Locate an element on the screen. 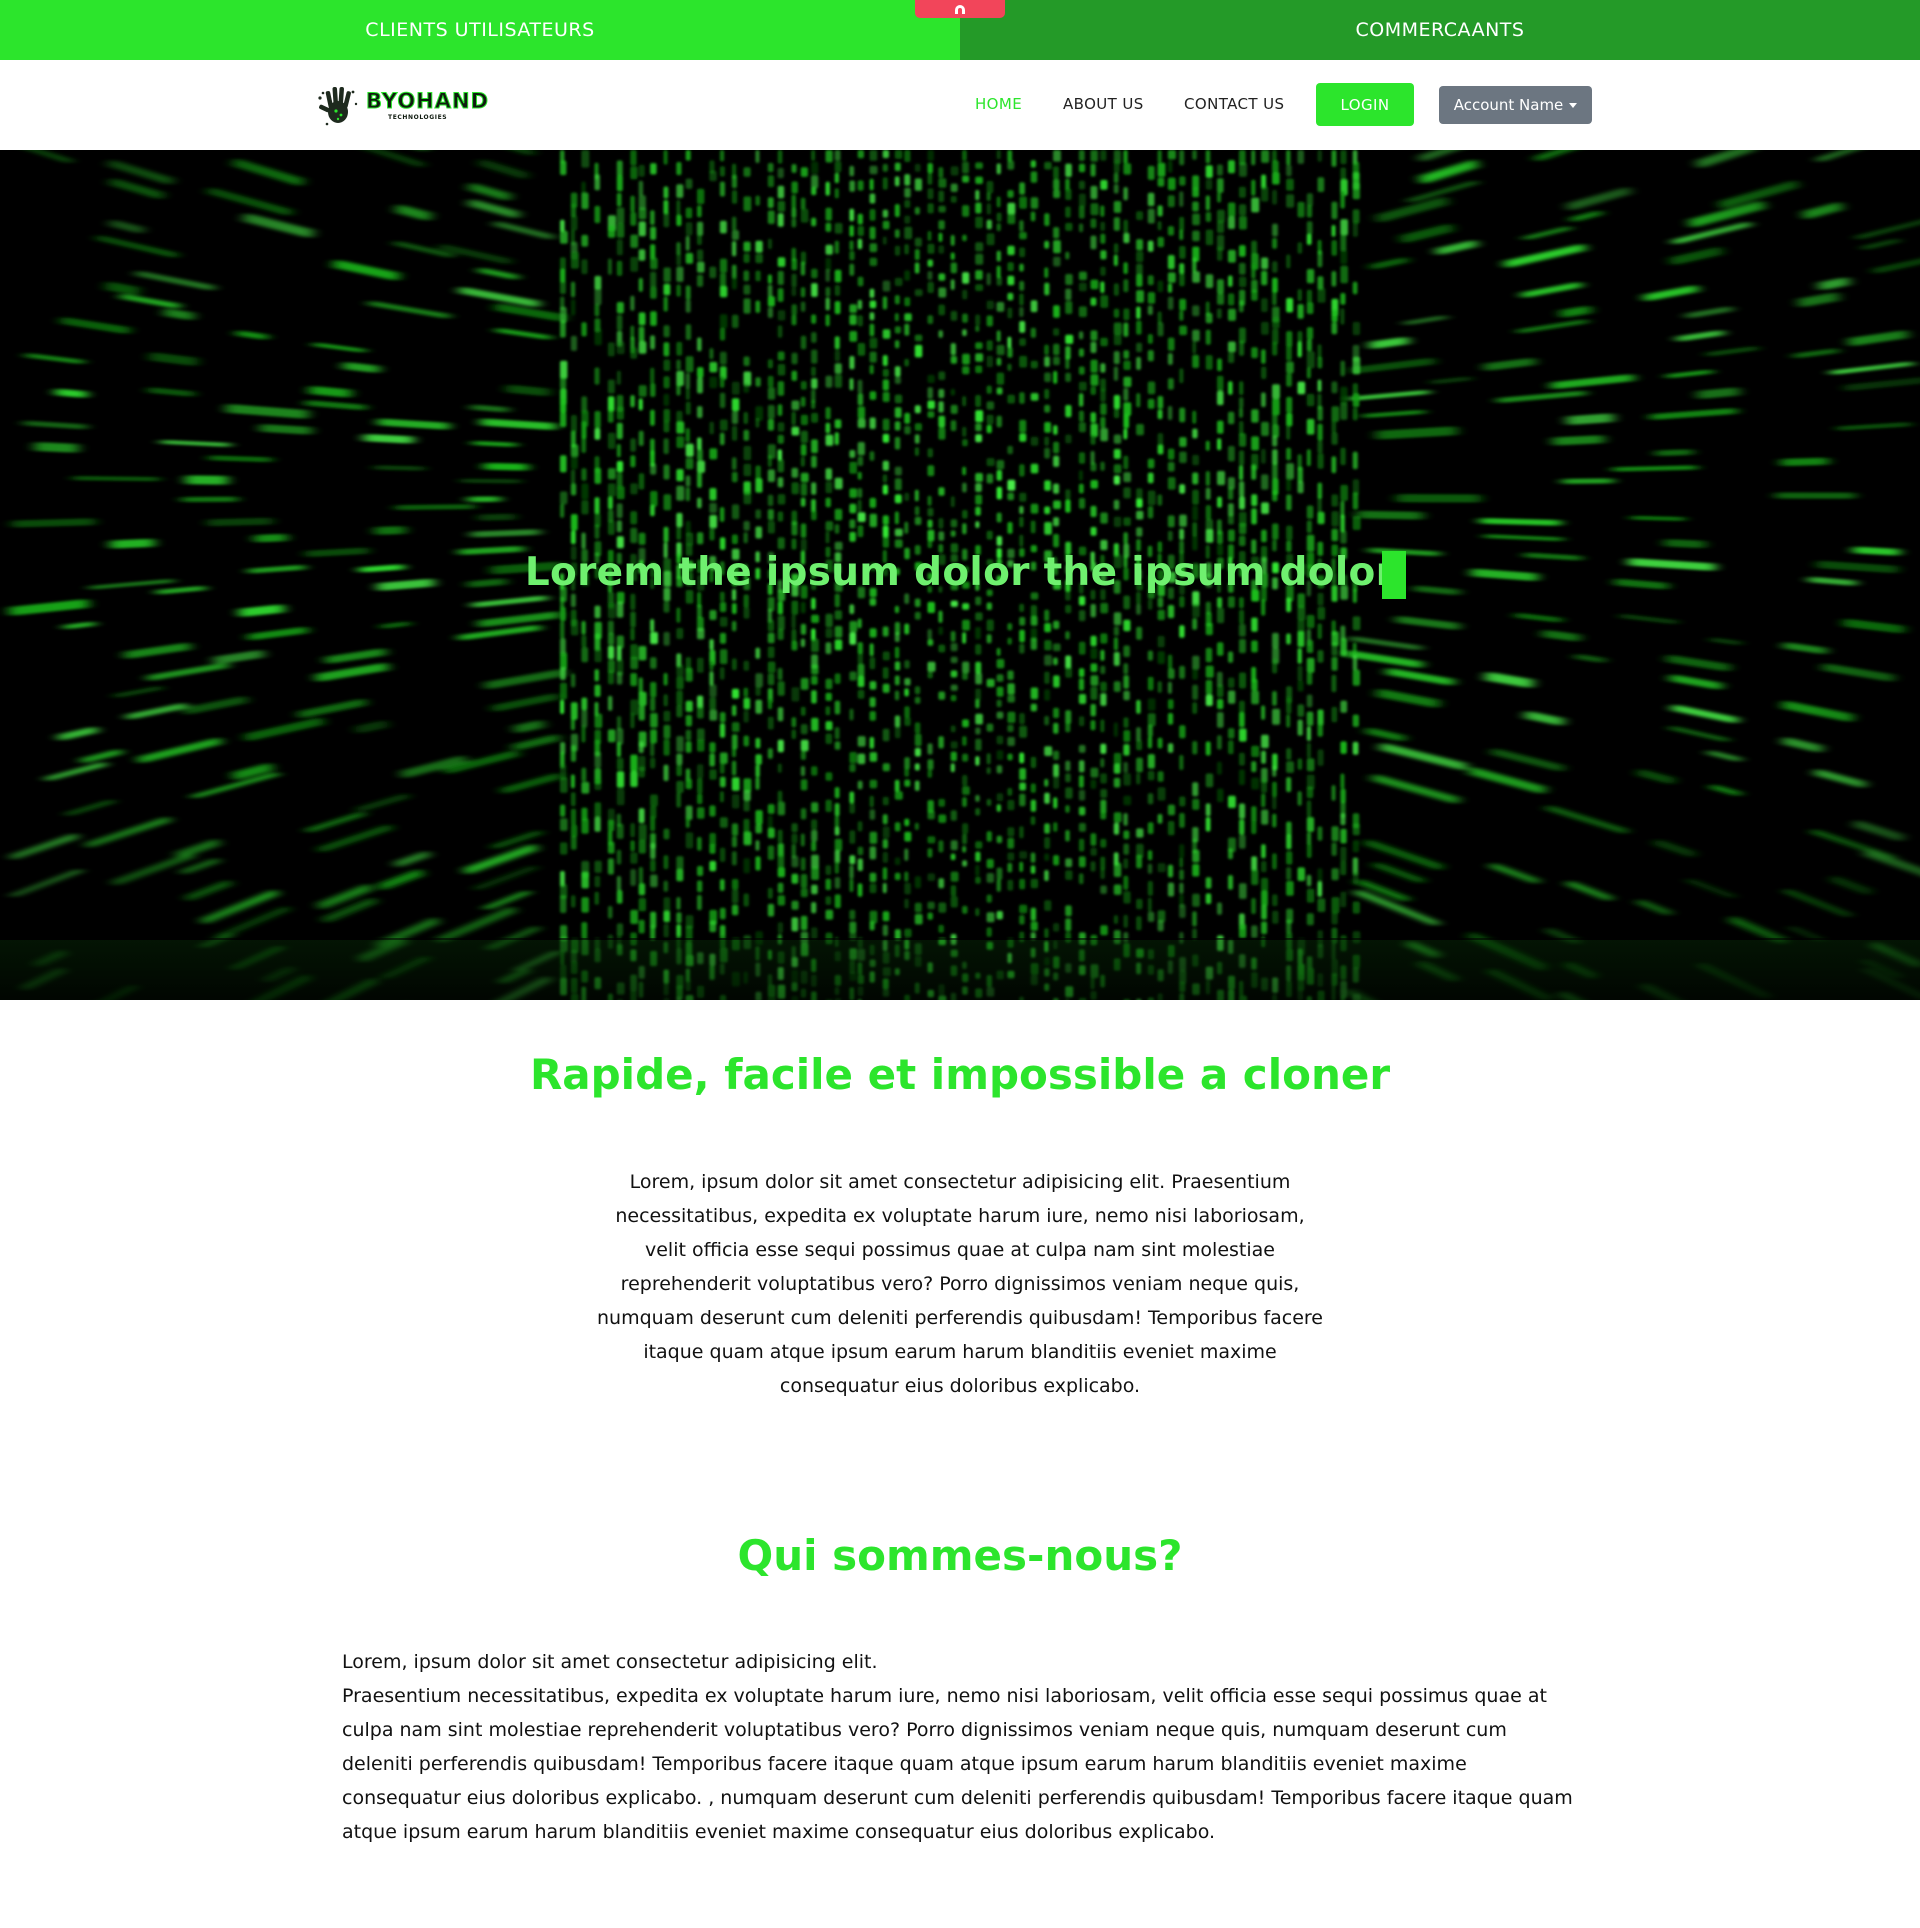 Image resolution: width=1920 pixels, height=1928 pixels. logo-wordmark: BYOHAND is located at coordinates (427, 101).